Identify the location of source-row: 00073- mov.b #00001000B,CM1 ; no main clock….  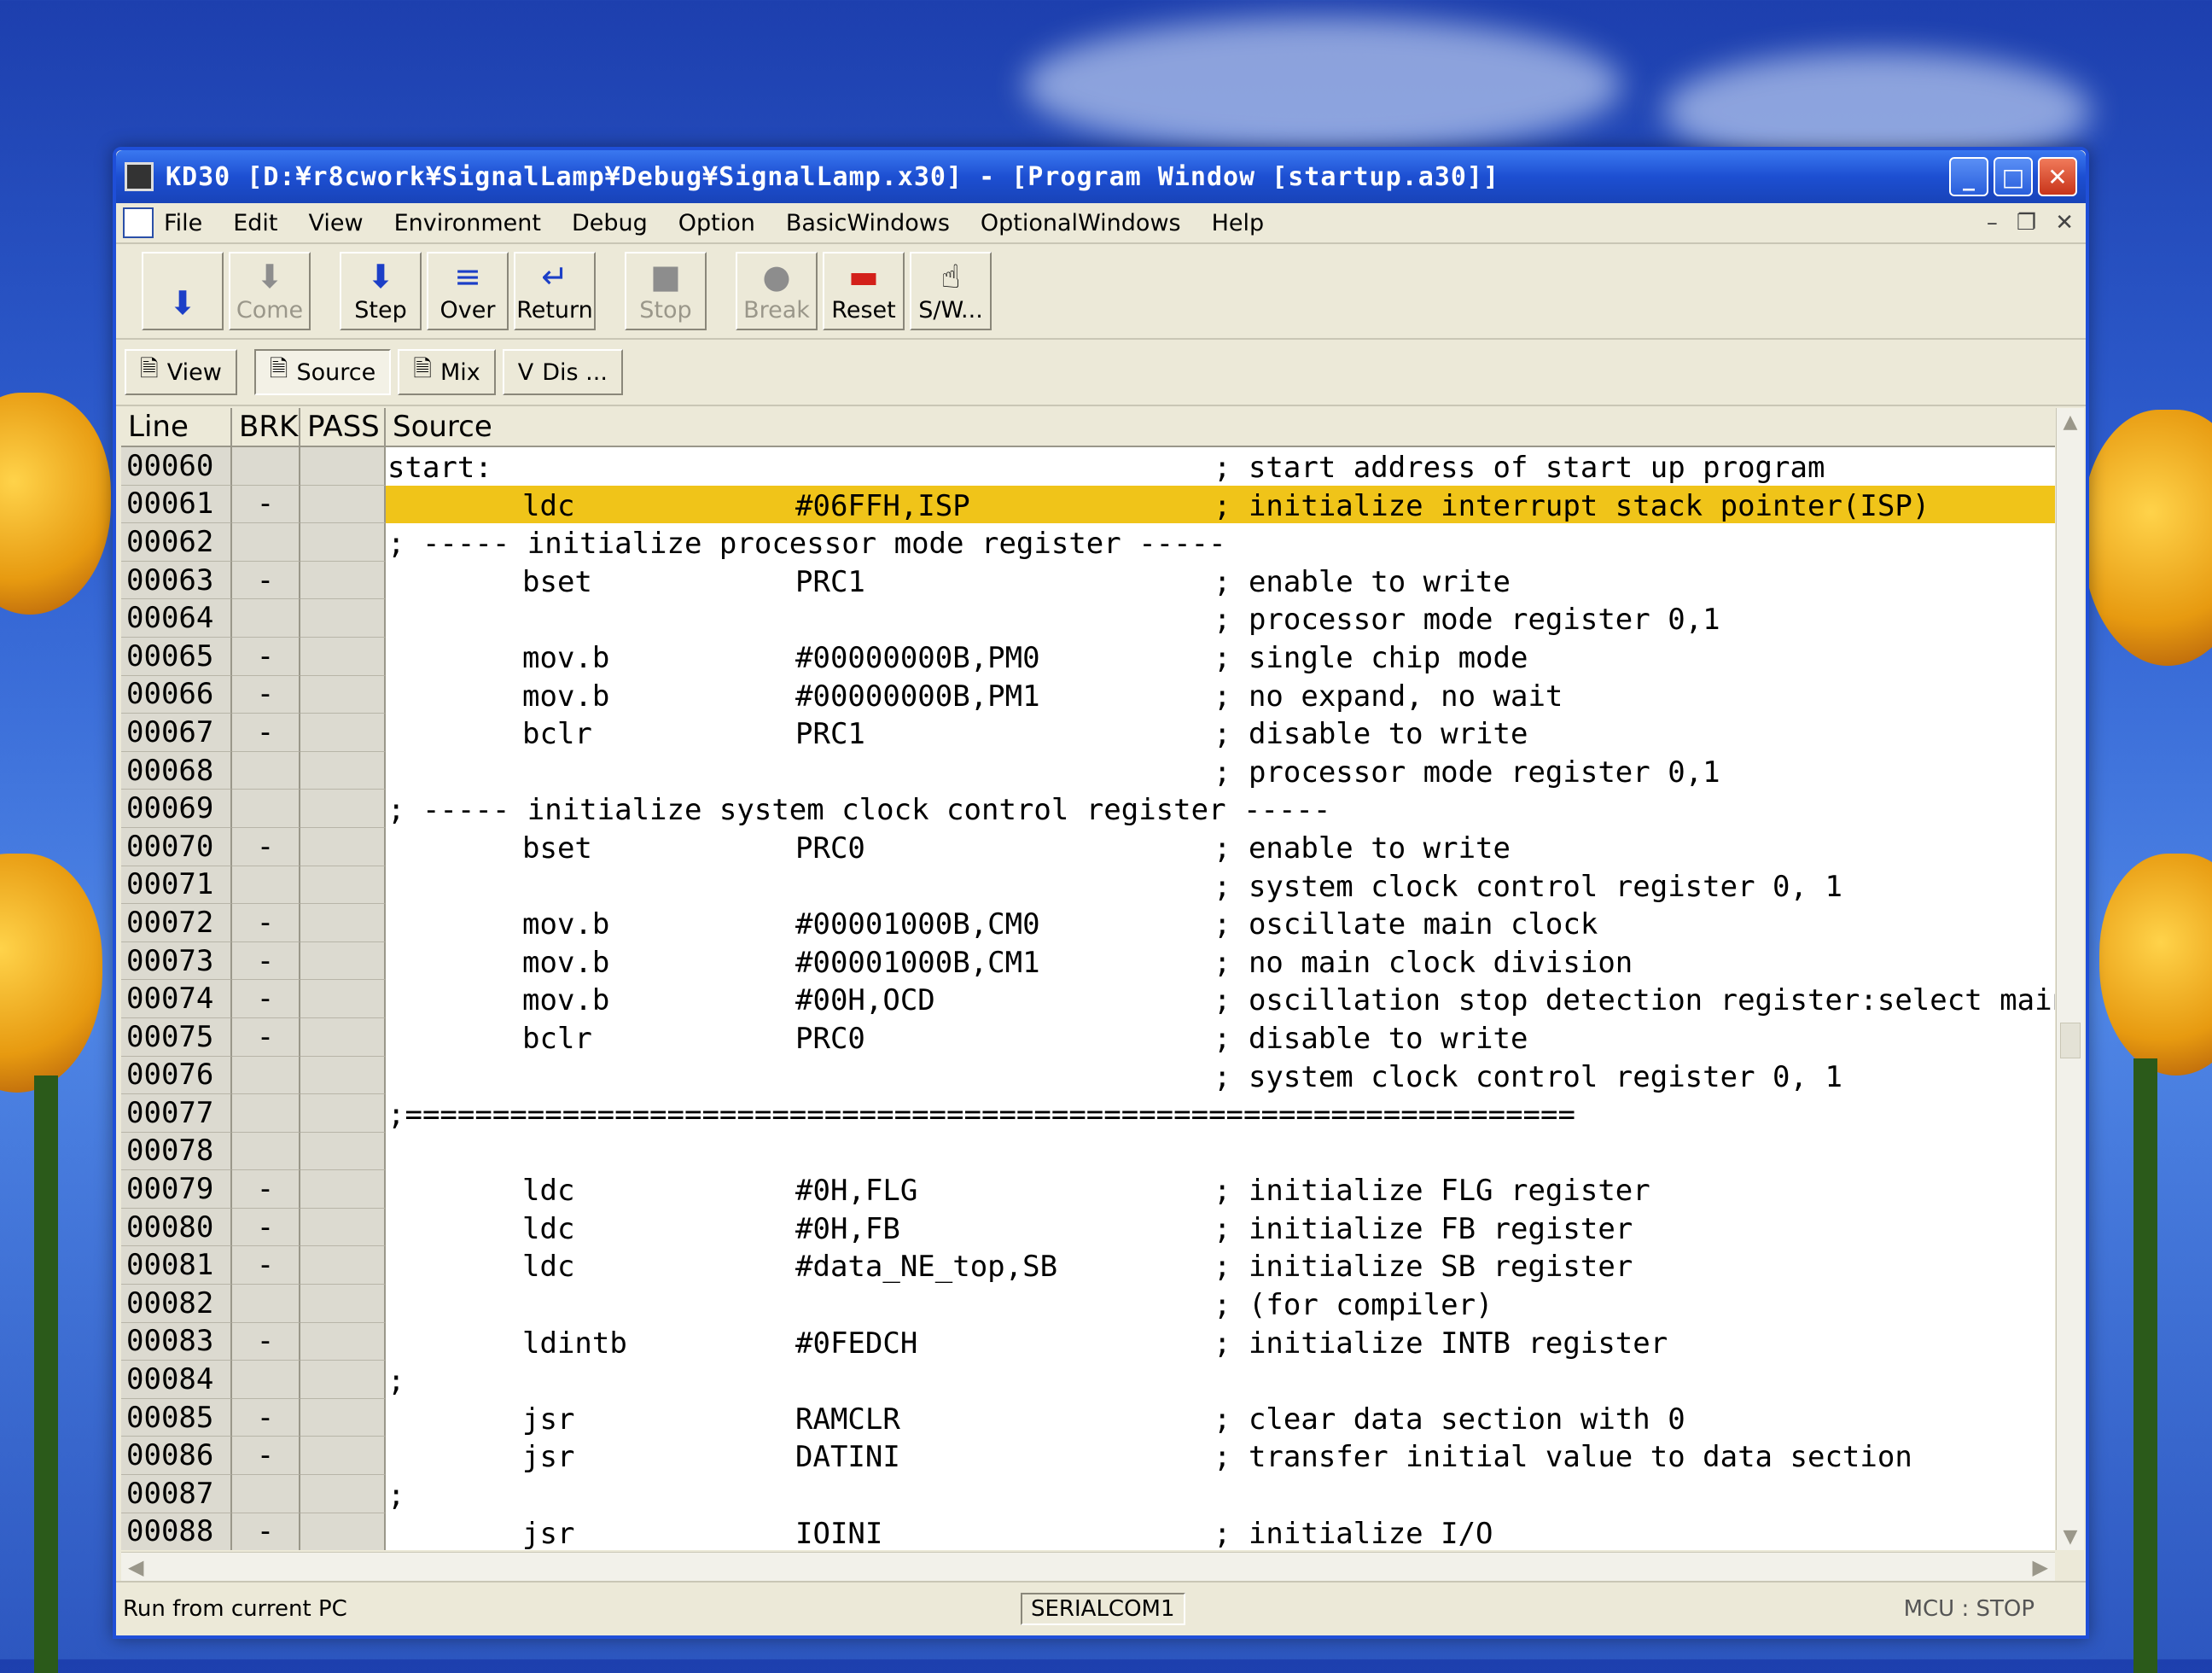
(1088, 961).